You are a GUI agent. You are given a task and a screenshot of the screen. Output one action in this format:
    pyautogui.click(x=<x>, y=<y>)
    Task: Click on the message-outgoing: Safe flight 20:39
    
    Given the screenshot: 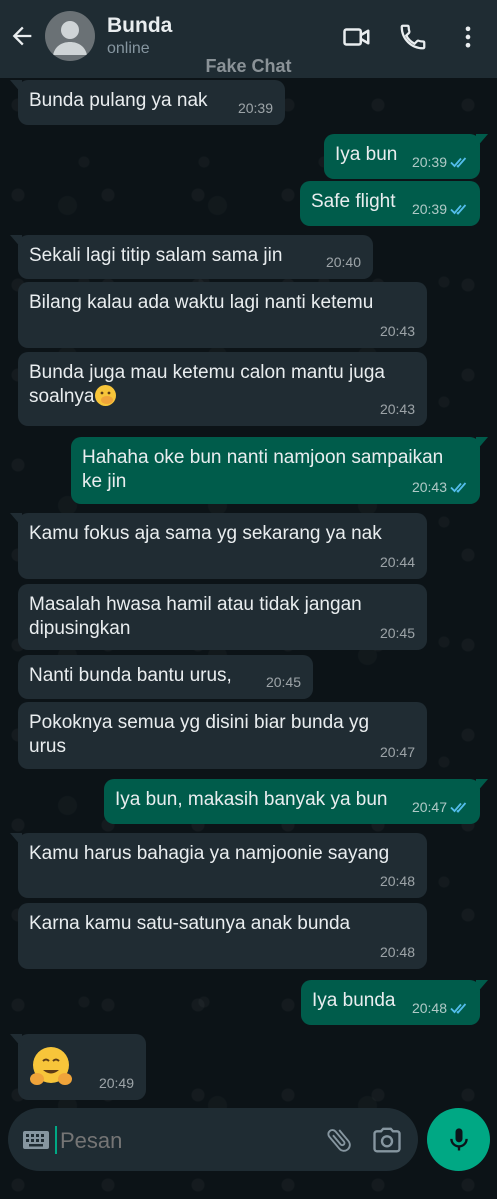 What is the action you would take?
    pyautogui.click(x=390, y=203)
    